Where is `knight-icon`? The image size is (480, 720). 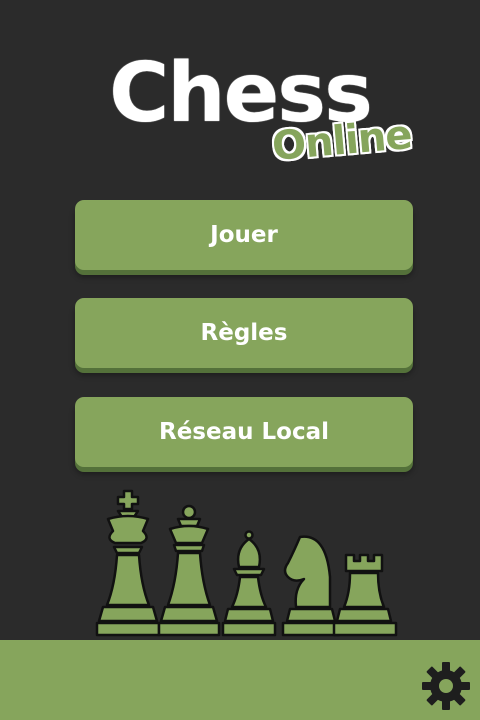
knight-icon is located at coordinates (311, 586).